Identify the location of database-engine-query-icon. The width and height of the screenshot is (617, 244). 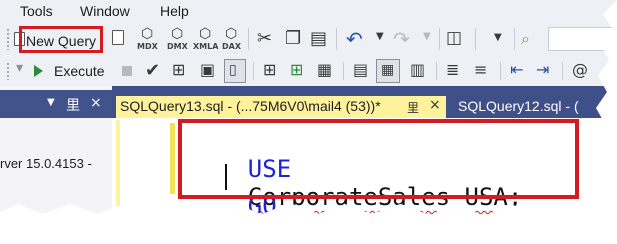
(118, 37).